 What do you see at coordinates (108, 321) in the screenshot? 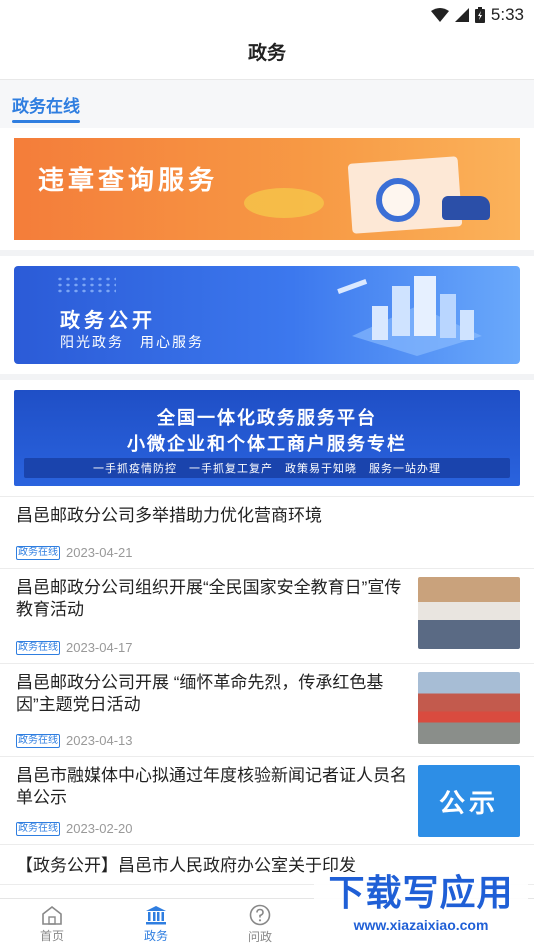
I see `banner-title: 政务公开` at bounding box center [108, 321].